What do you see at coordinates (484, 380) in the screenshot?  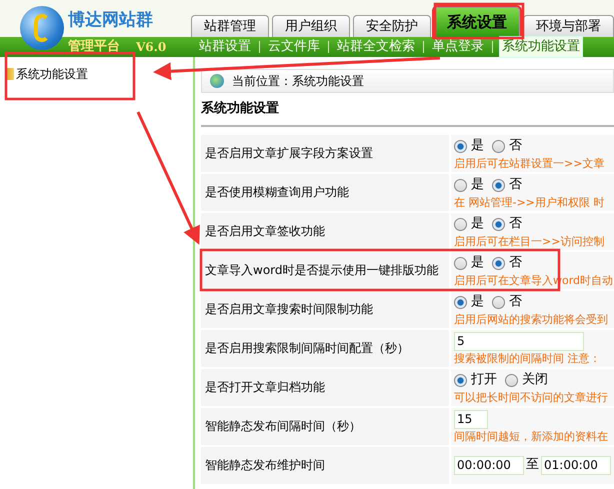 I see `radio-label: 打开` at bounding box center [484, 380].